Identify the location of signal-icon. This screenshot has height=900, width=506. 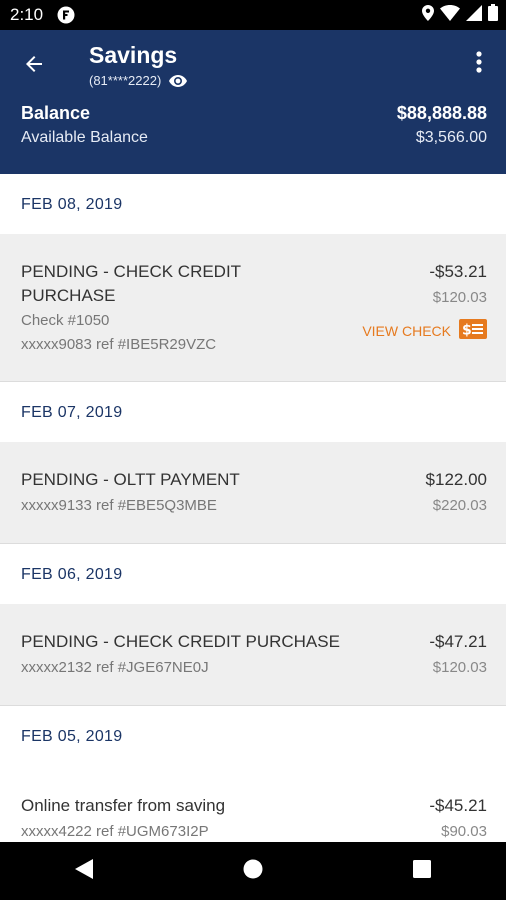
(474, 15).